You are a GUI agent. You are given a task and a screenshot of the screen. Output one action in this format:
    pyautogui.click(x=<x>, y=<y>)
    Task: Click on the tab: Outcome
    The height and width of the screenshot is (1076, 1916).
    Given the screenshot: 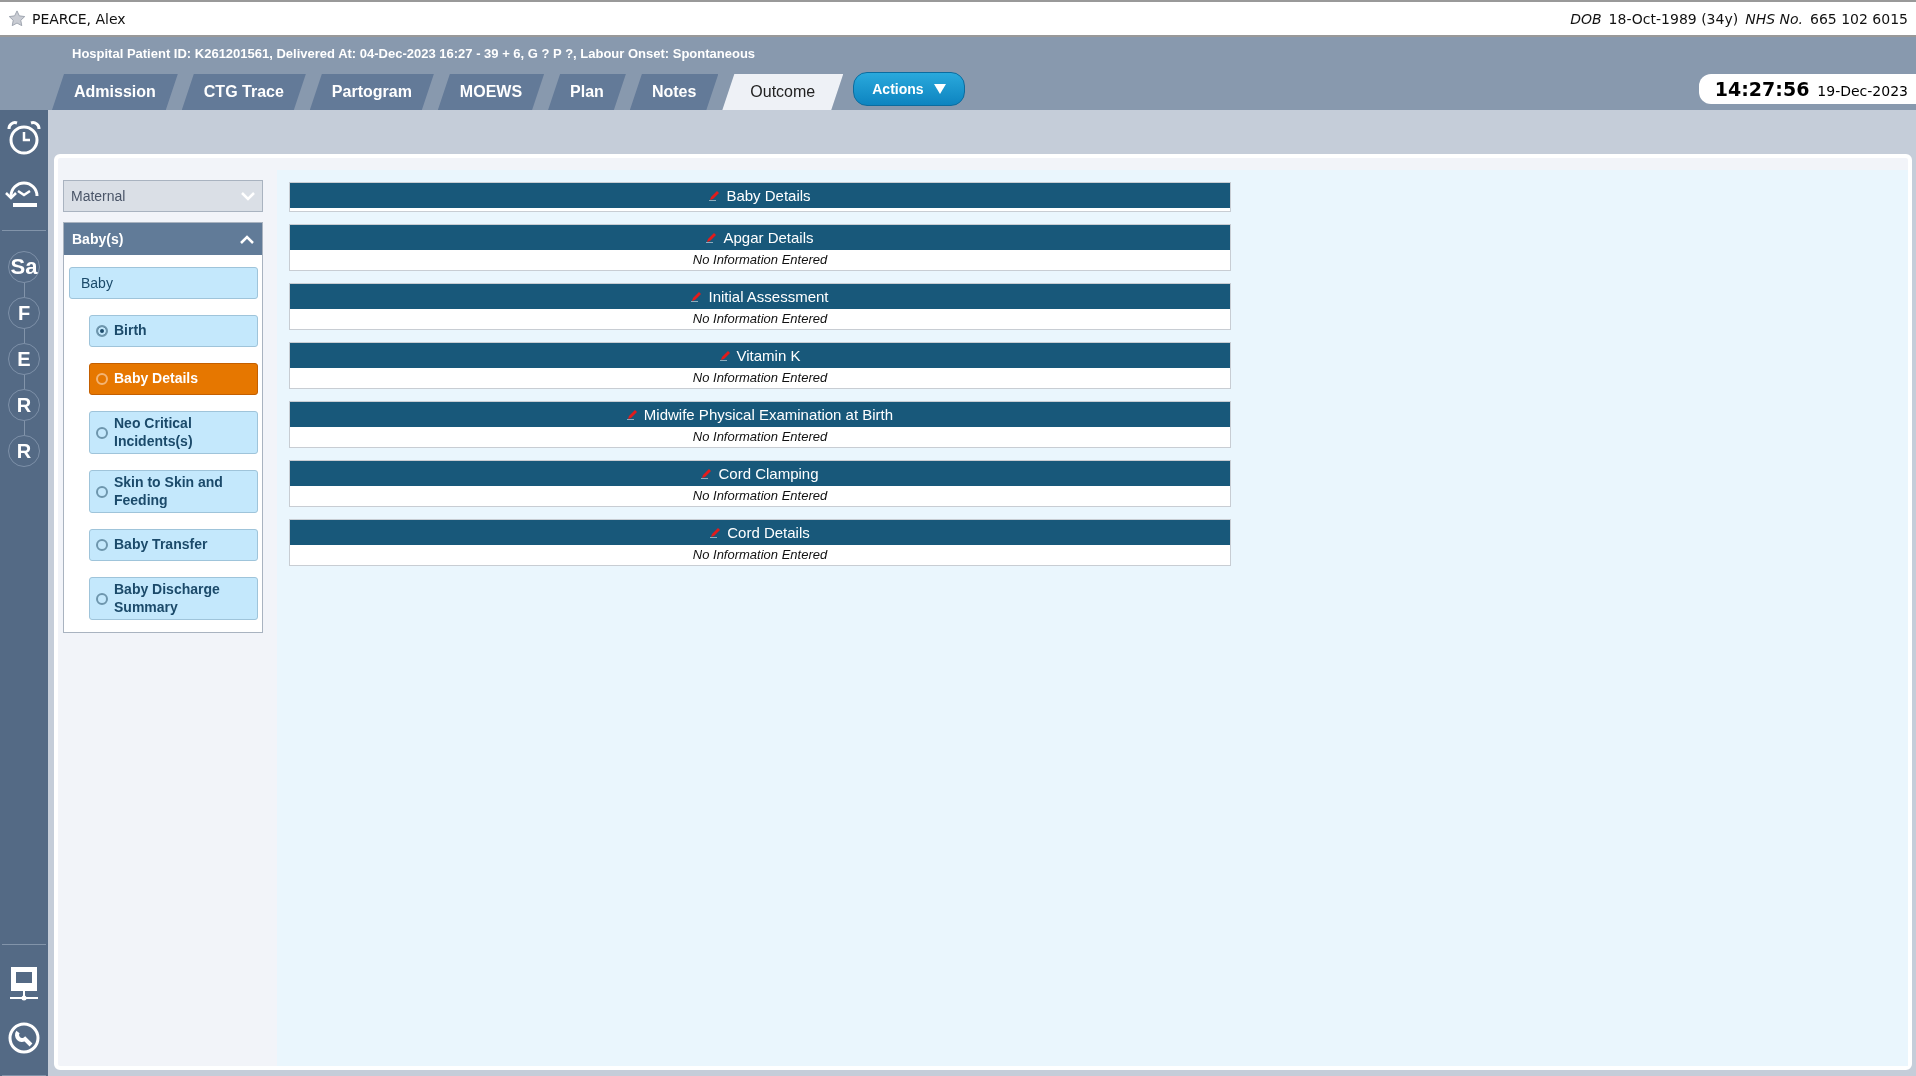 What is the action you would take?
    pyautogui.click(x=783, y=92)
    